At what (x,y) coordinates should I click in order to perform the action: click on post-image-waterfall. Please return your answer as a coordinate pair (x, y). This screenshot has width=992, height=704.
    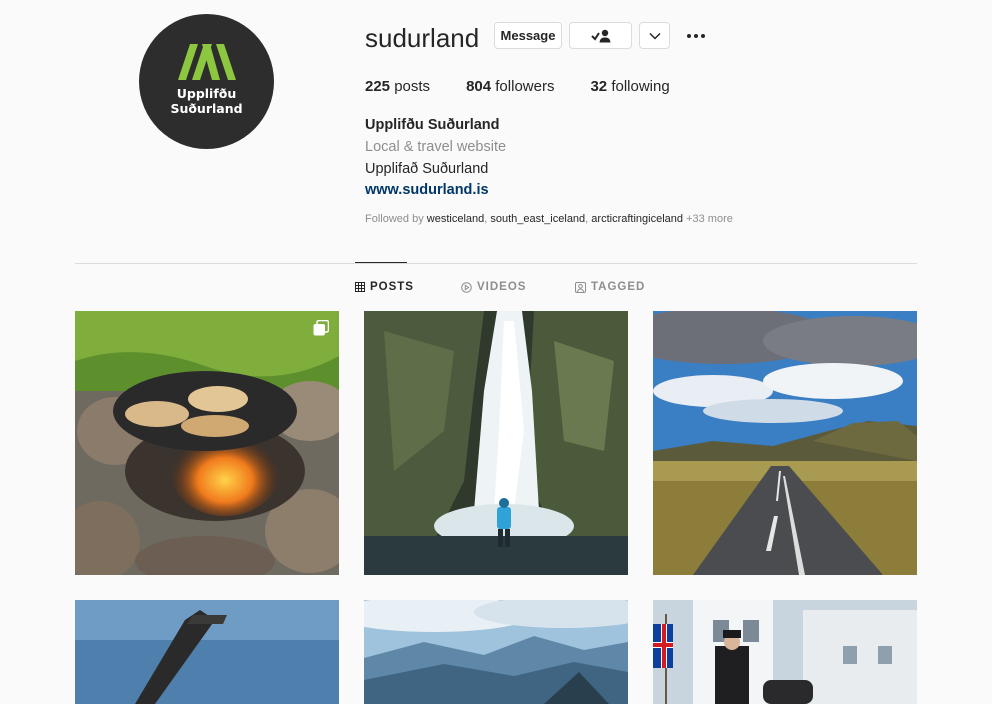
    Looking at the image, I should click on (496, 443).